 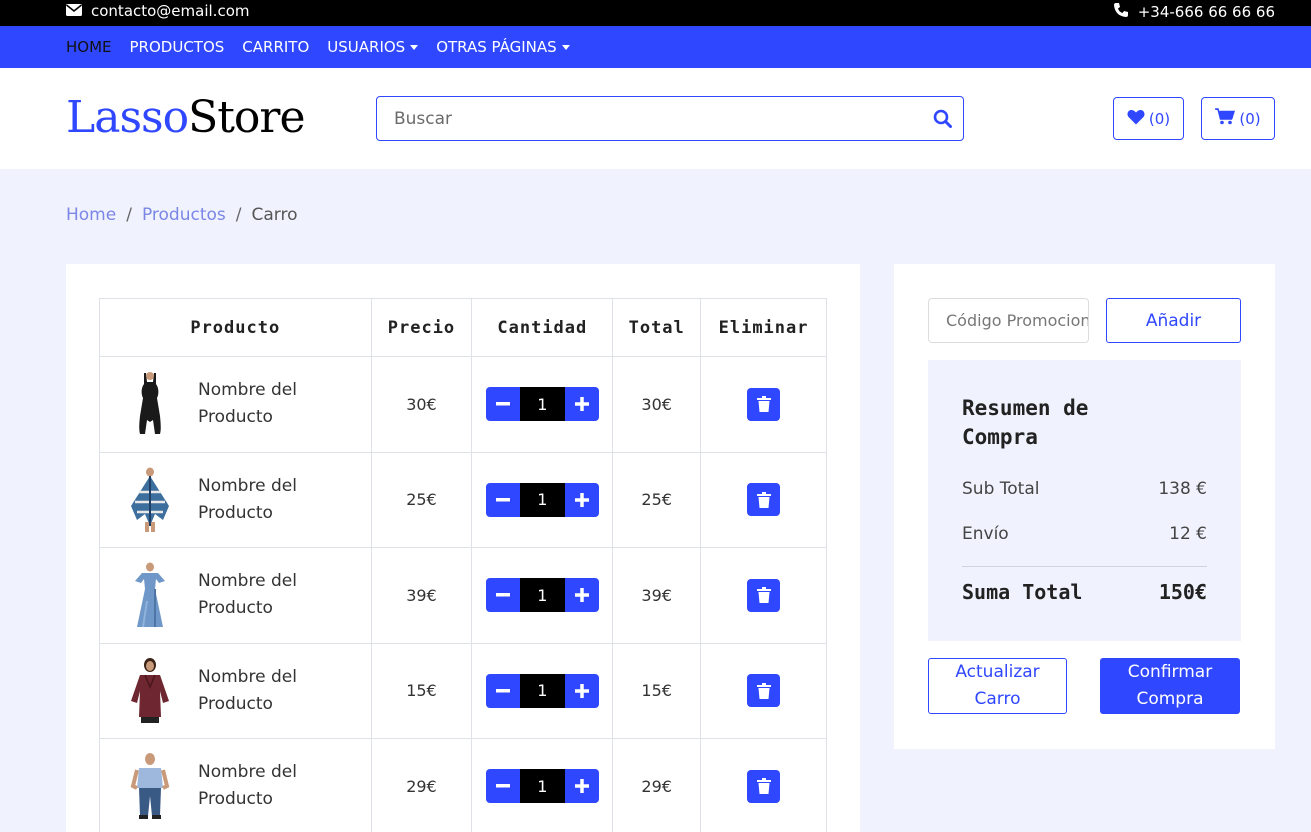 I want to click on contact-phone: +34-666 66 66 66, so click(x=1194, y=12).